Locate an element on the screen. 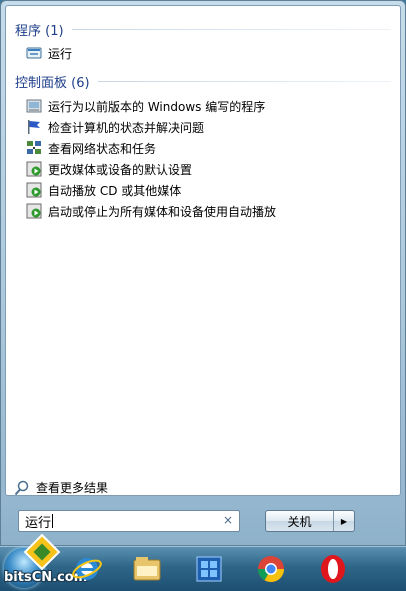 This screenshot has height=591, width=406. file-explorer-icon is located at coordinates (147, 569).